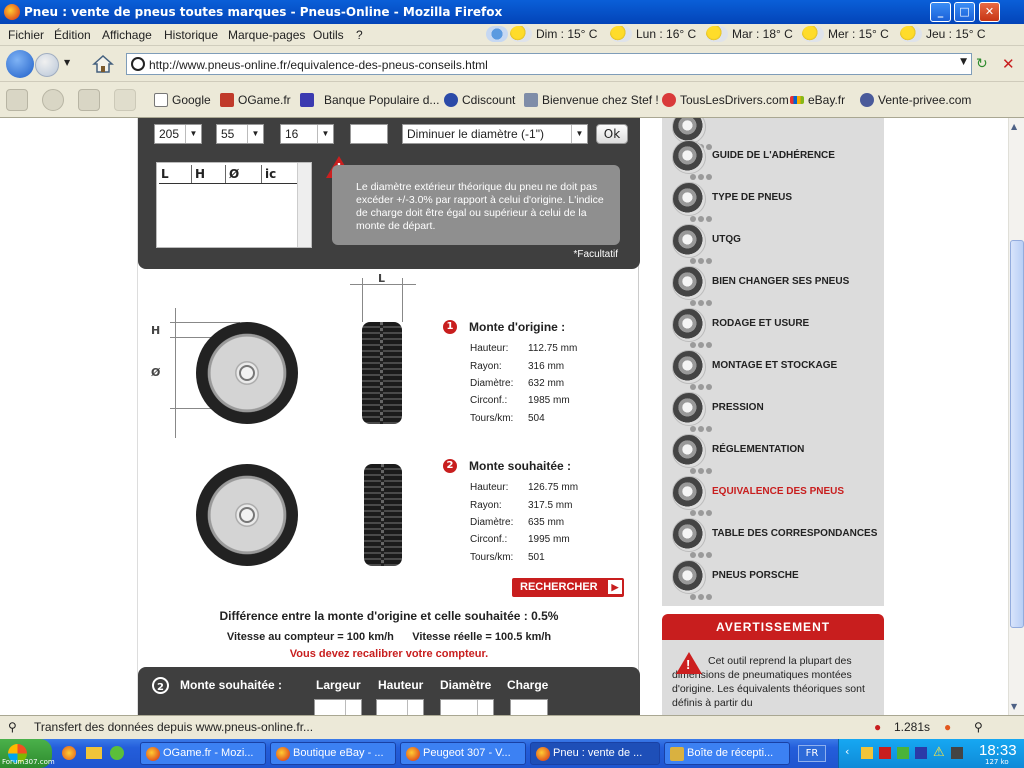  I want to click on page-scrollbar: ▲ ▼, so click(1016, 416).